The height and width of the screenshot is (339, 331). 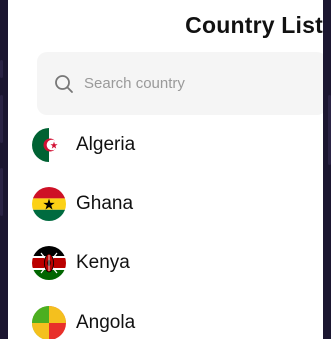 What do you see at coordinates (64, 84) in the screenshot?
I see `search-icon` at bounding box center [64, 84].